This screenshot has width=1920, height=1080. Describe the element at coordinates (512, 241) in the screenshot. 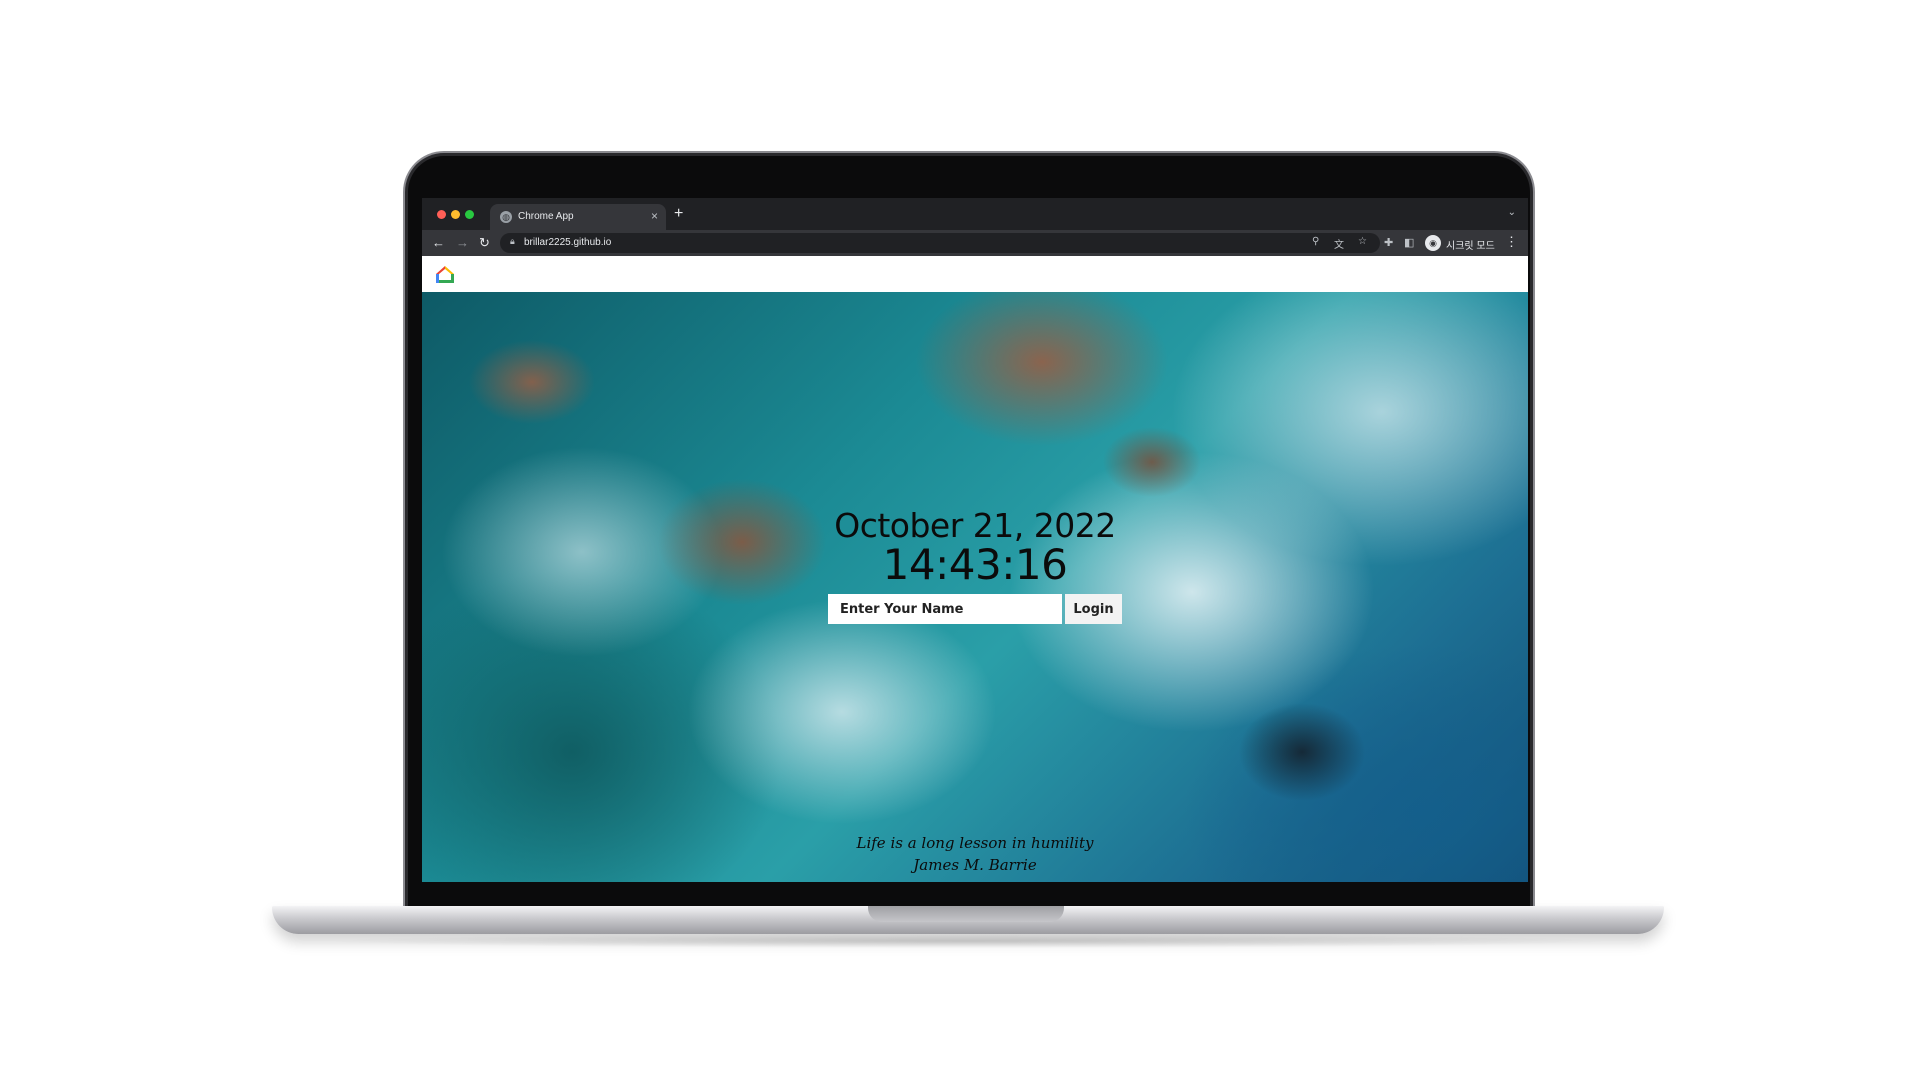

I see `lock-icon: 🔒︎` at that location.